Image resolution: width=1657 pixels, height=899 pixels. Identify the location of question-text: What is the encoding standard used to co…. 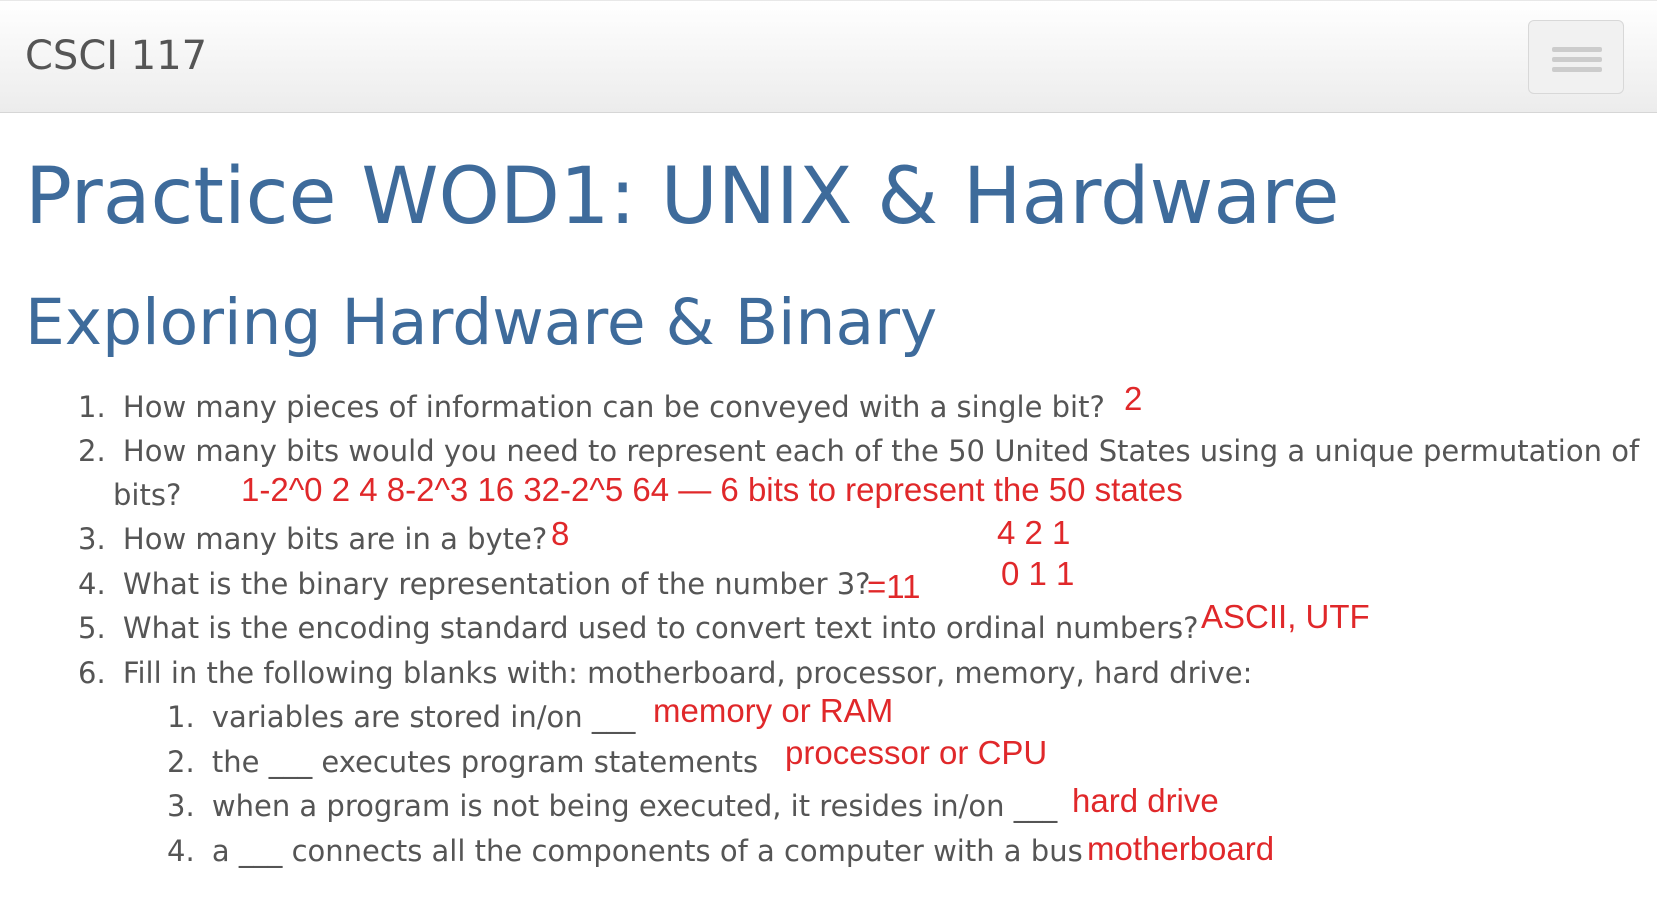
(660, 628).